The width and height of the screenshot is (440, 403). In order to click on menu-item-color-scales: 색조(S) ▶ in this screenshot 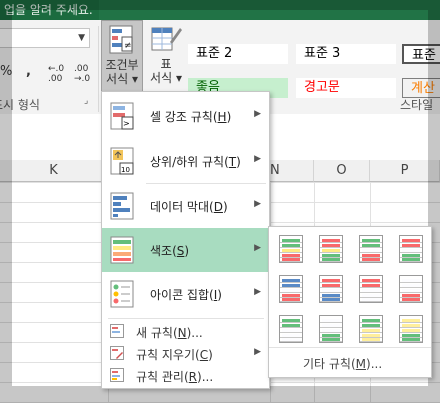, I will do `click(185, 250)`.